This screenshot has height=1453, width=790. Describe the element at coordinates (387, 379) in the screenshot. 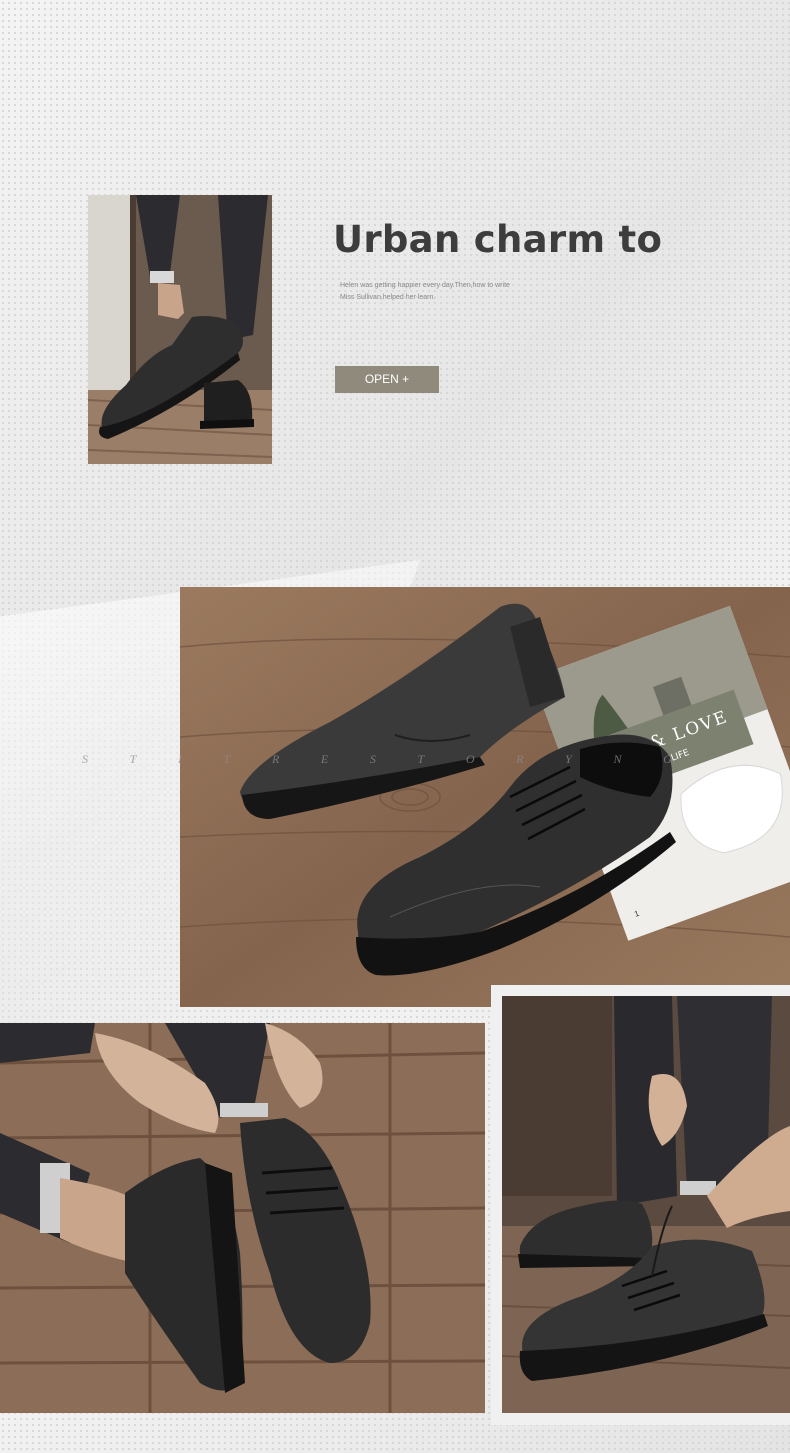

I see `open-button: OPEN +` at that location.